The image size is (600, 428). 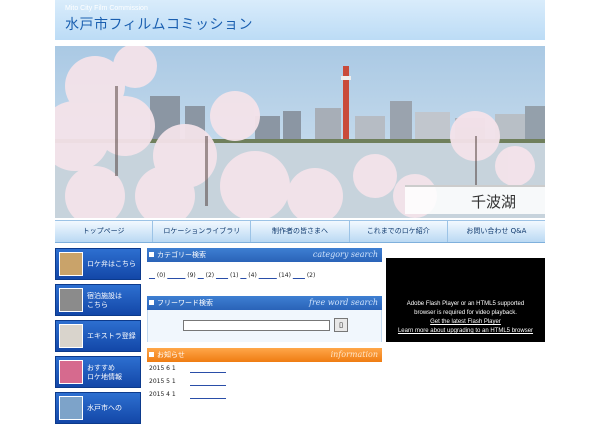 What do you see at coordinates (264, 355) in the screenshot?
I see `news-heading: お知らせ information` at bounding box center [264, 355].